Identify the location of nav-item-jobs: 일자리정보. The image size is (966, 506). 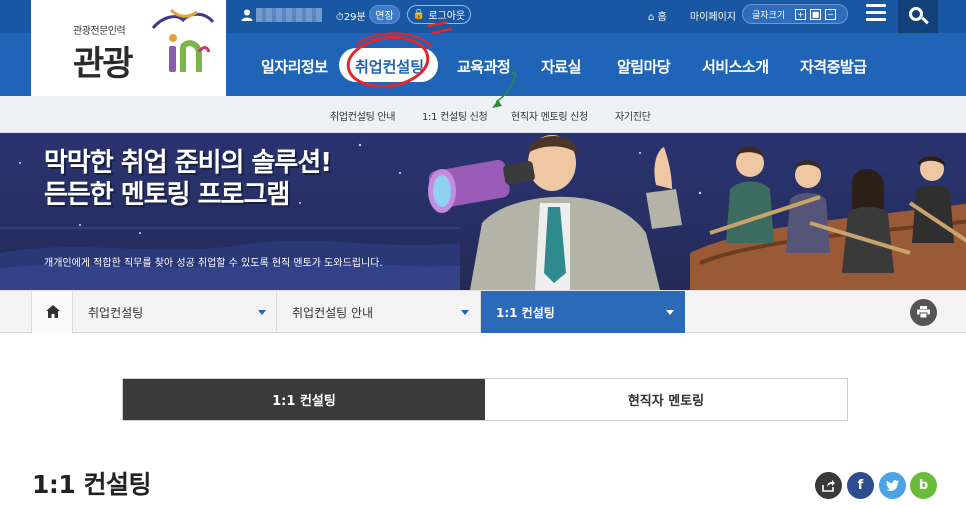
(294, 66).